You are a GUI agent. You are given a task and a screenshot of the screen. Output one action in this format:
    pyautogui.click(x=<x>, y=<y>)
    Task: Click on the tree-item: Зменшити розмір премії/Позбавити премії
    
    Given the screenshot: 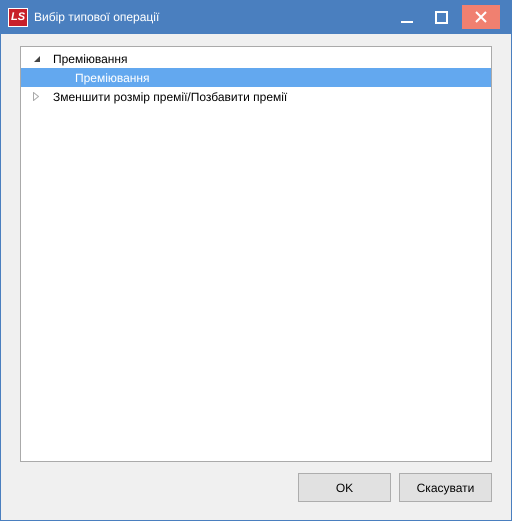 What is the action you would take?
    pyautogui.click(x=256, y=96)
    